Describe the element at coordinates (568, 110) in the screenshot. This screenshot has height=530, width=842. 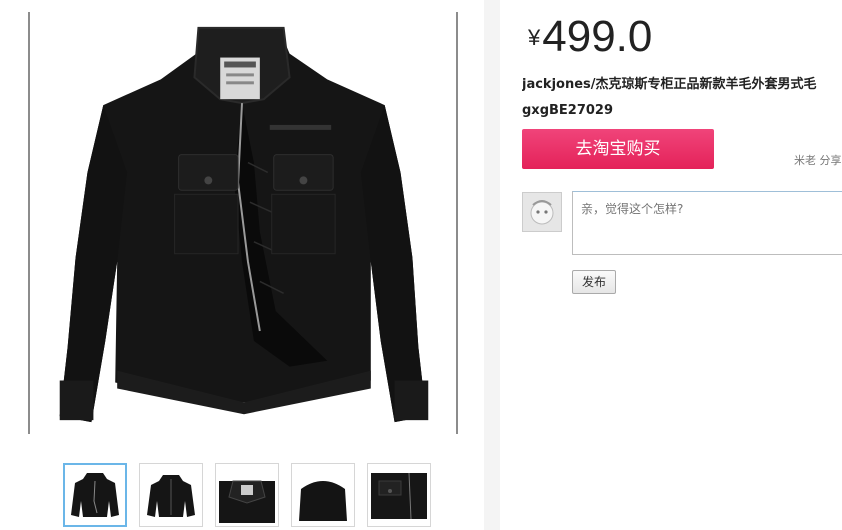
I see `product-title-line-2: gxgBE27029` at that location.